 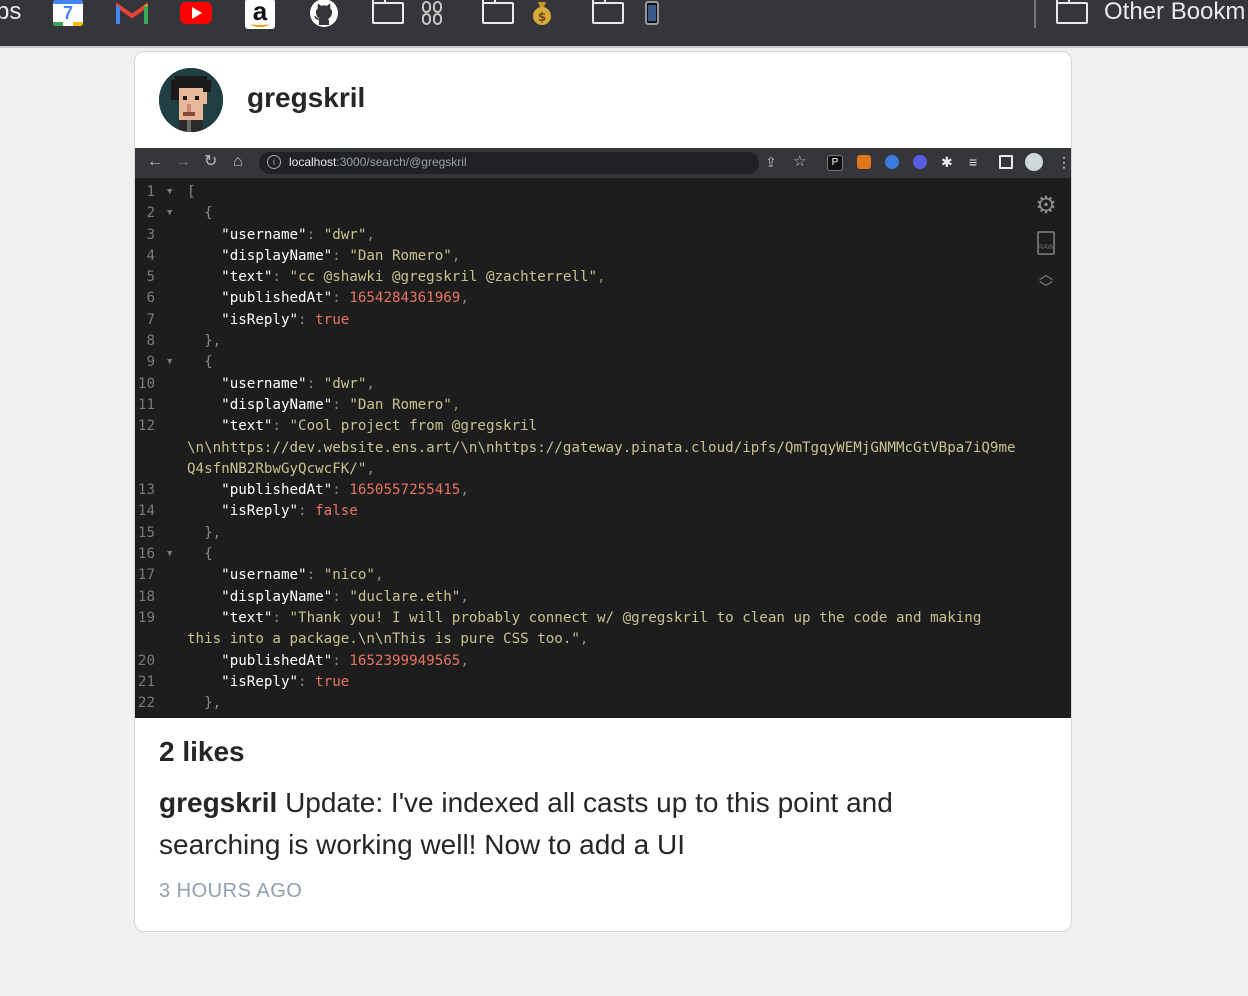 What do you see at coordinates (146, 490) in the screenshot?
I see `line-number: 13` at bounding box center [146, 490].